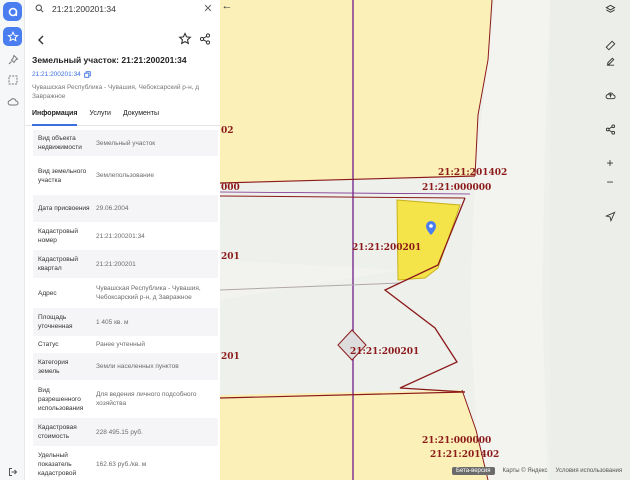 The image size is (630, 480). I want to click on property-value: 162.63 руб./кв. м, so click(121, 464).